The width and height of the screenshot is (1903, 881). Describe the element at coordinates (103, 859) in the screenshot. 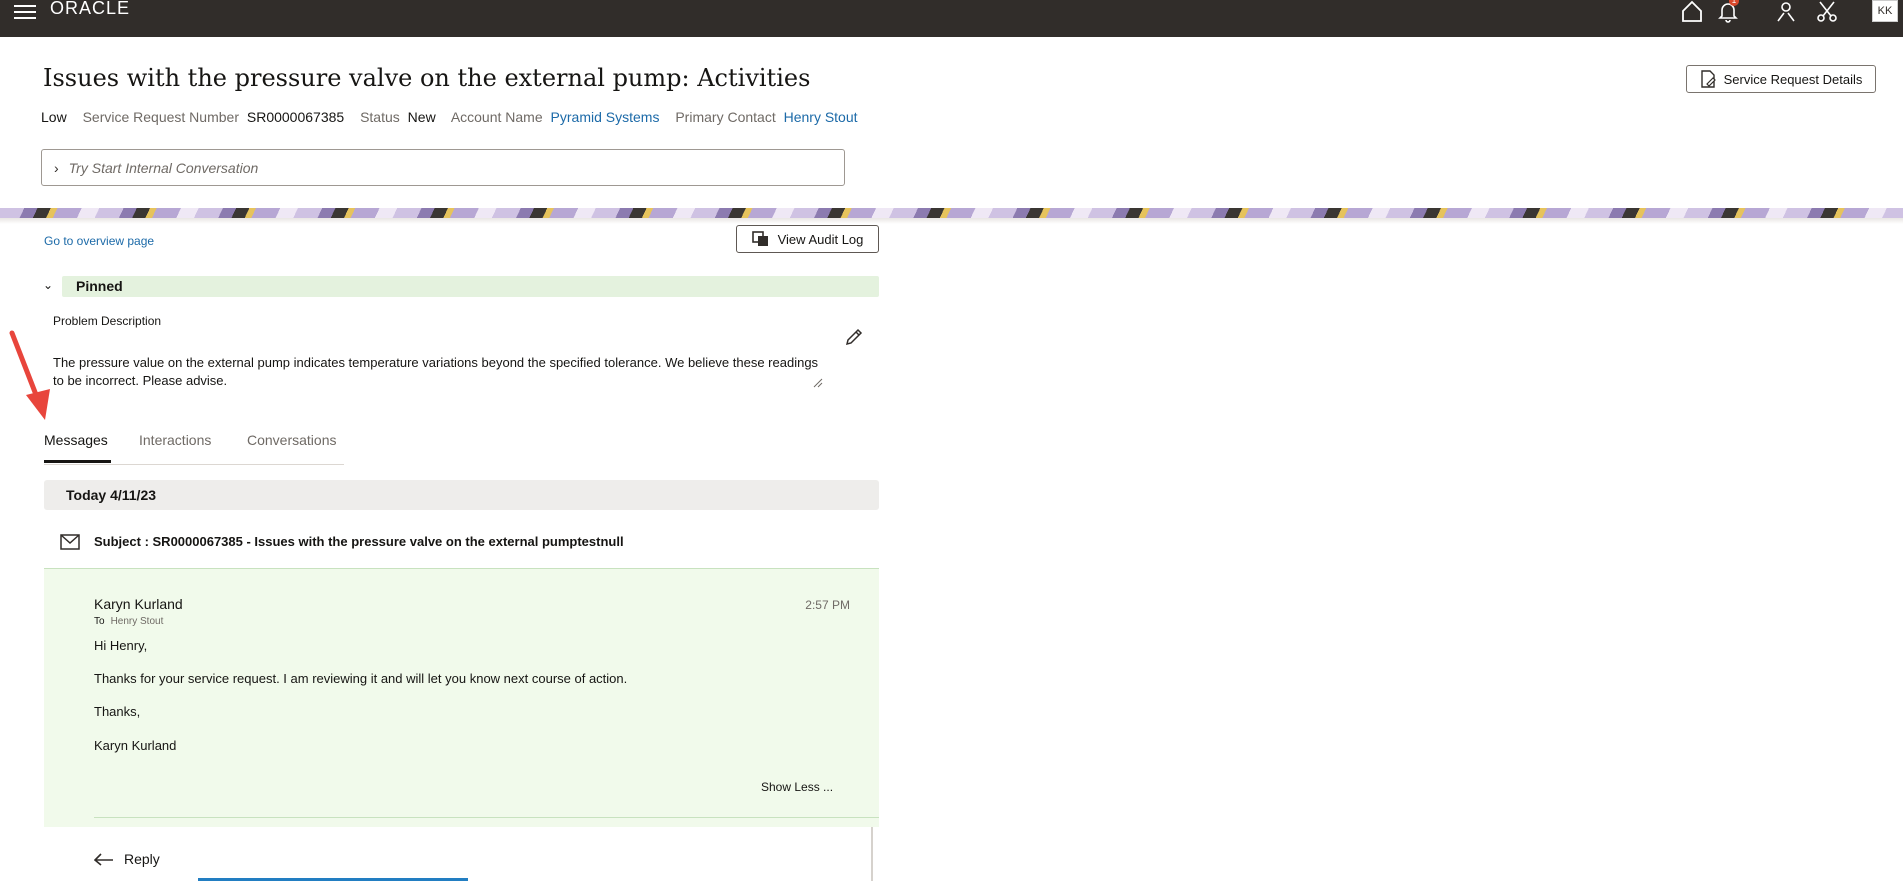

I see `reply-arrow-icon` at that location.